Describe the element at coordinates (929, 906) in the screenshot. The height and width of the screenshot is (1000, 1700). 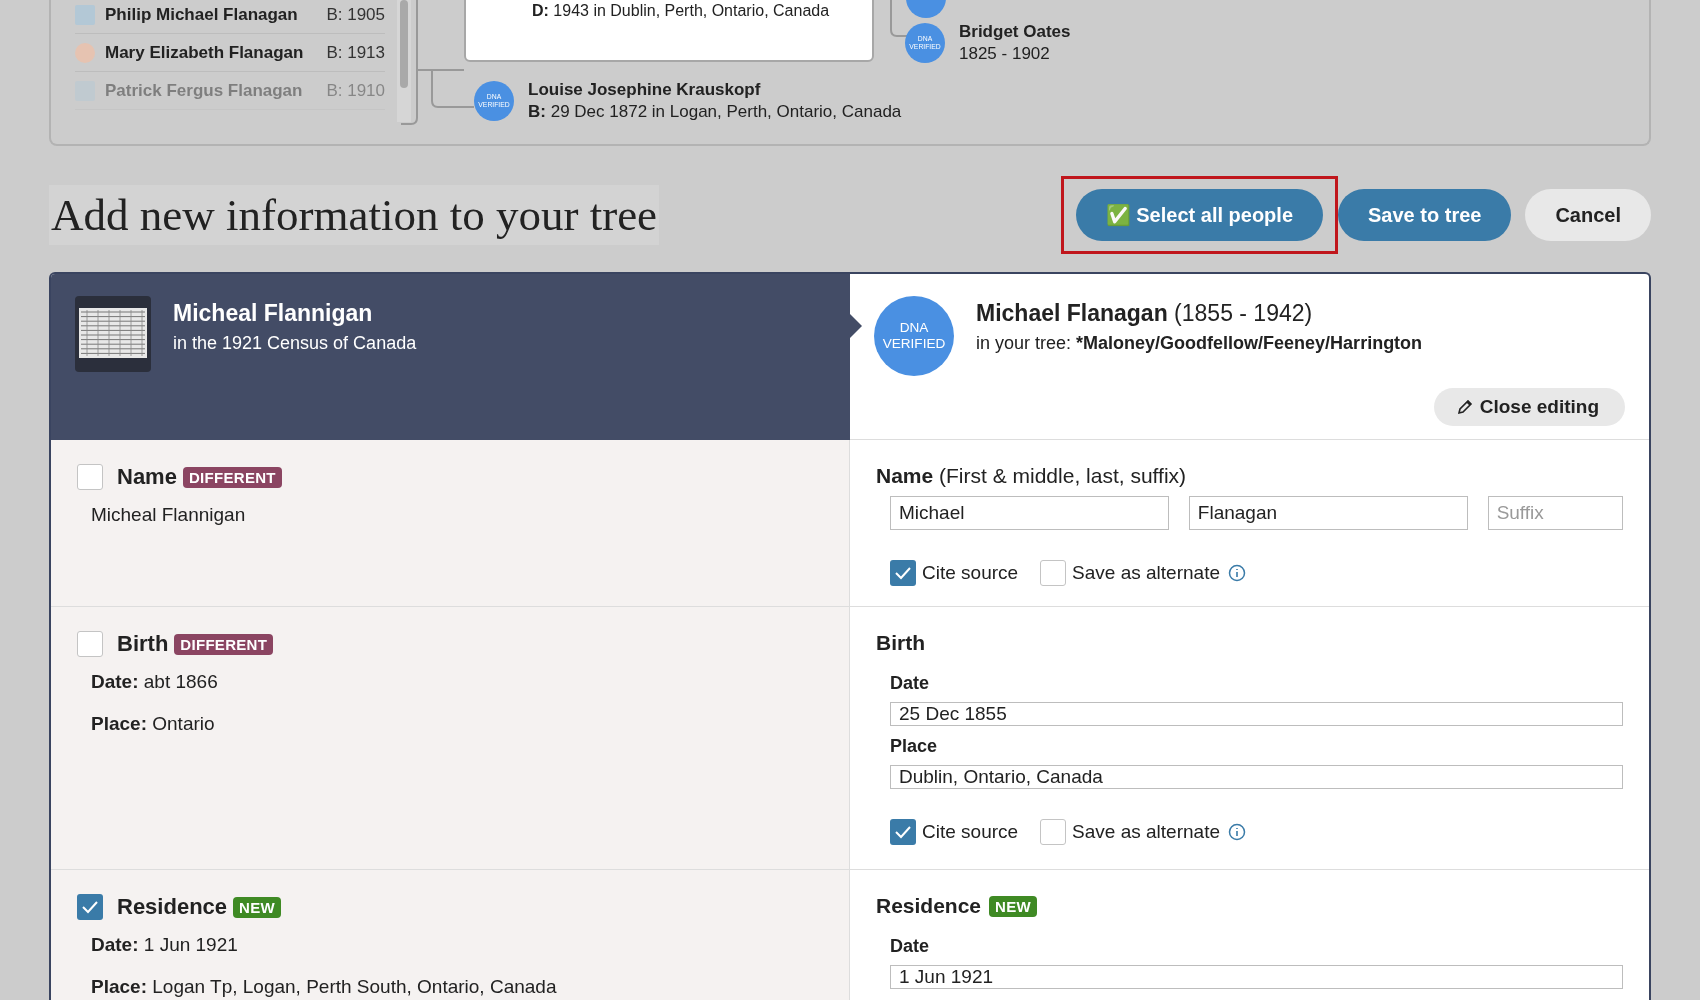
I see `edit-title: Residence` at that location.